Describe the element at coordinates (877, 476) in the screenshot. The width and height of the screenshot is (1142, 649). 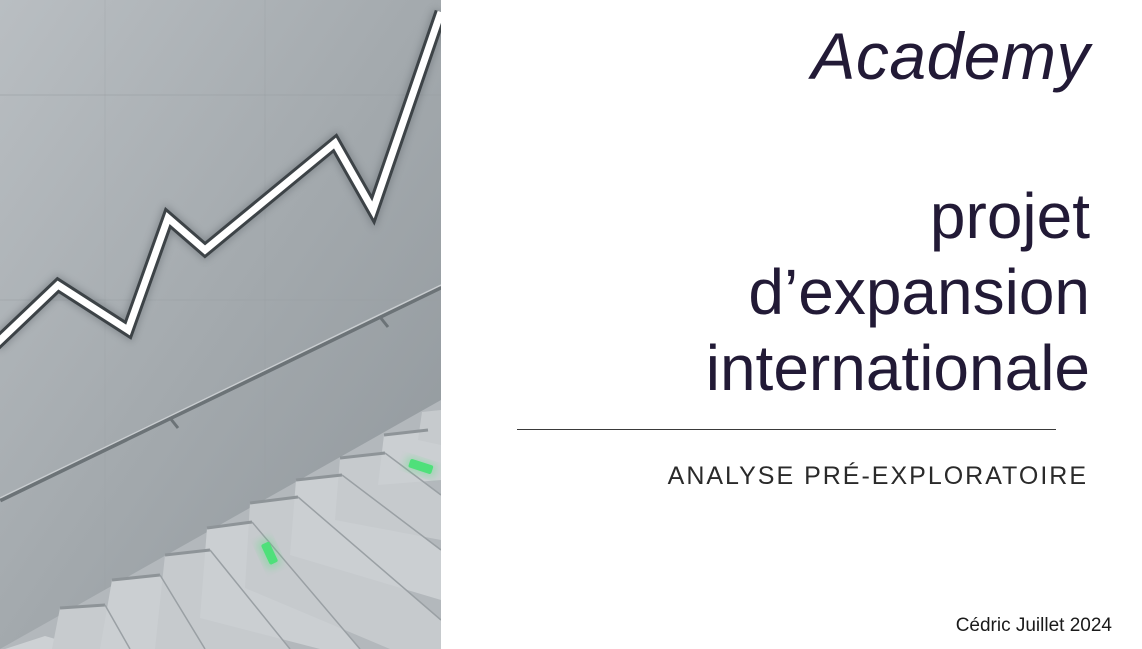
I see `slide-subtitle: ANALYSE PRÉ-EXPLORATOIRE` at that location.